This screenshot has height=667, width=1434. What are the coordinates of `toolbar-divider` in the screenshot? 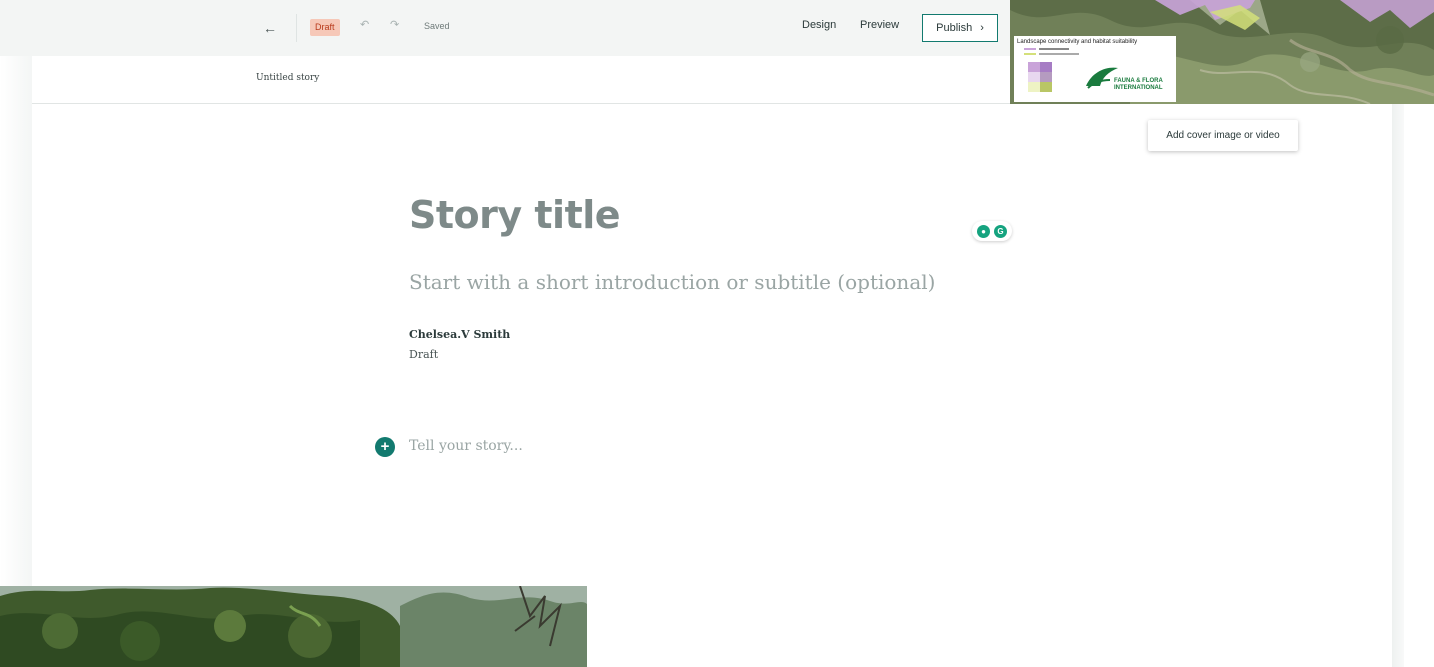 It's located at (296, 28).